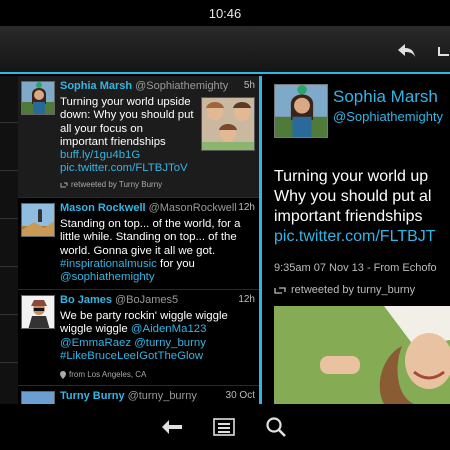 This screenshot has width=450, height=450. I want to click on detail-retweet-text: retweeted by turny_burny, so click(353, 290).